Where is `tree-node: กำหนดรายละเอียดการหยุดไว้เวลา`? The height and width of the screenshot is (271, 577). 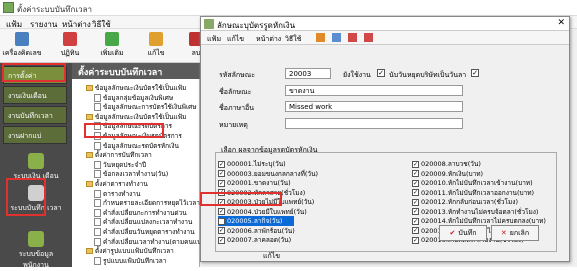
tree-node: กำหนดรายละเอียดการหยุดไว้เวลา is located at coordinates (147, 203).